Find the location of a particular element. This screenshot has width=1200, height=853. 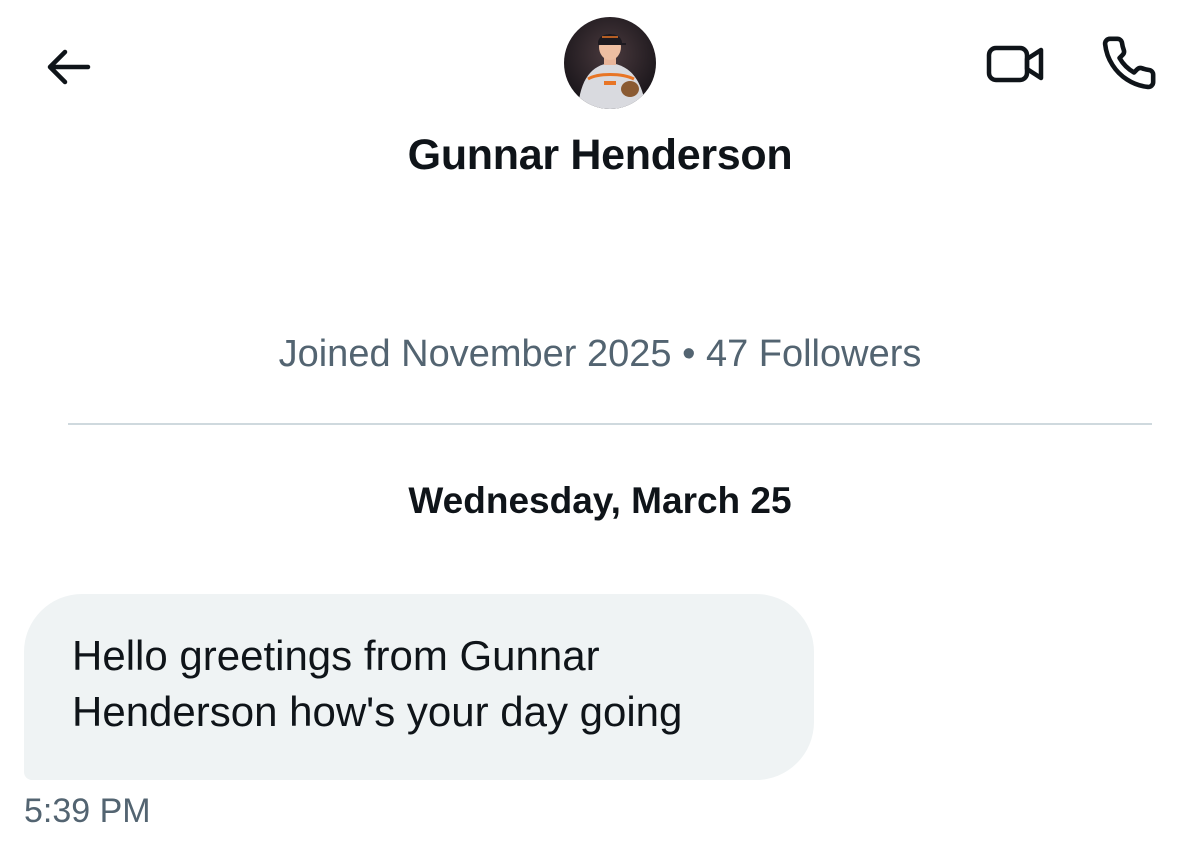

profile-photo is located at coordinates (610, 63).